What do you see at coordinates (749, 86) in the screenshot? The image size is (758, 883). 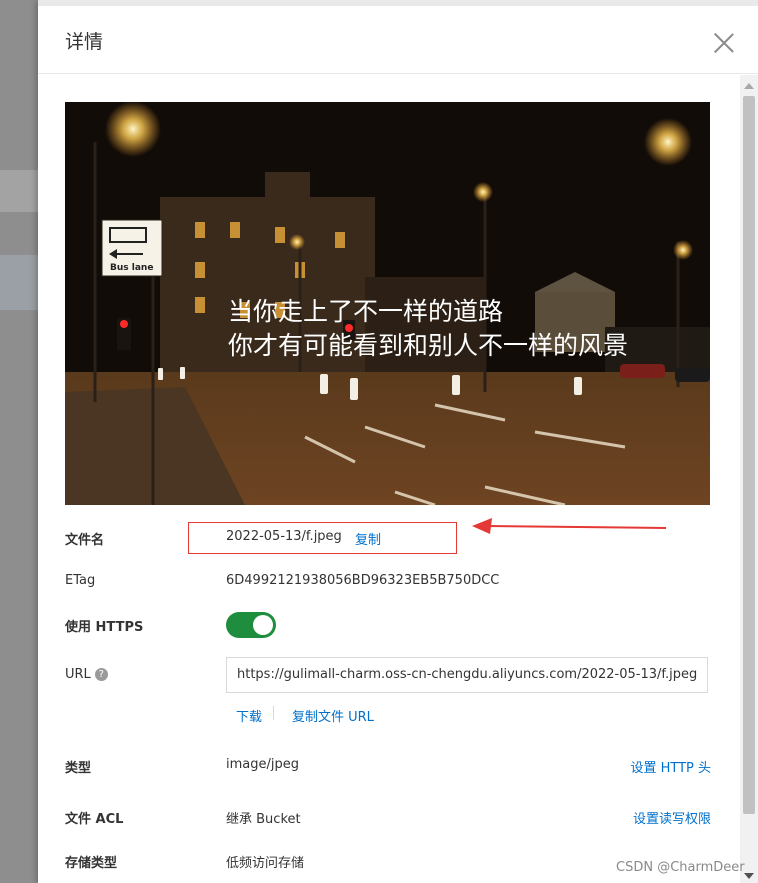 I see `scroll-up-arrow-icon` at bounding box center [749, 86].